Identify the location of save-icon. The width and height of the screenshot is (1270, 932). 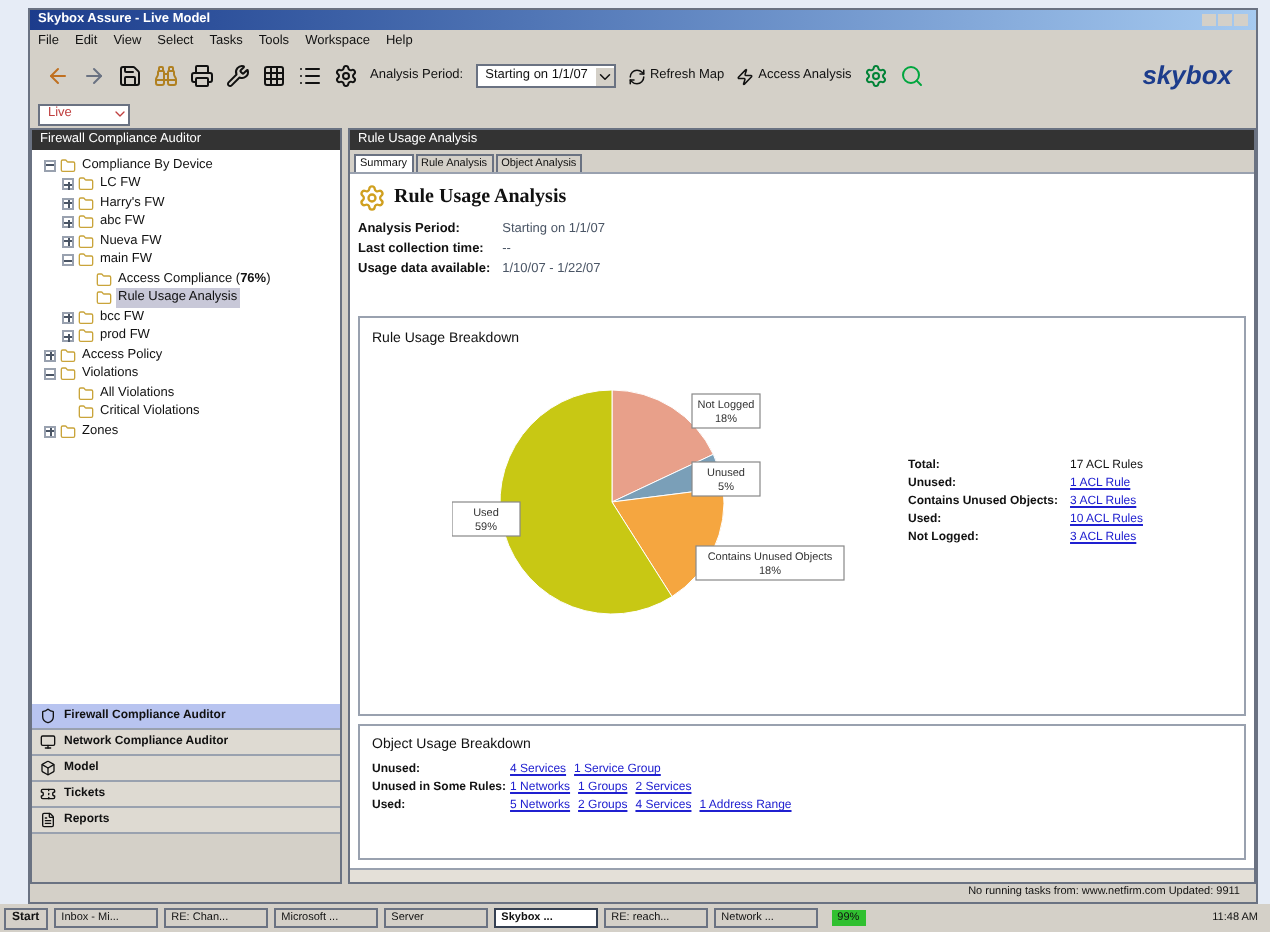
(130, 76).